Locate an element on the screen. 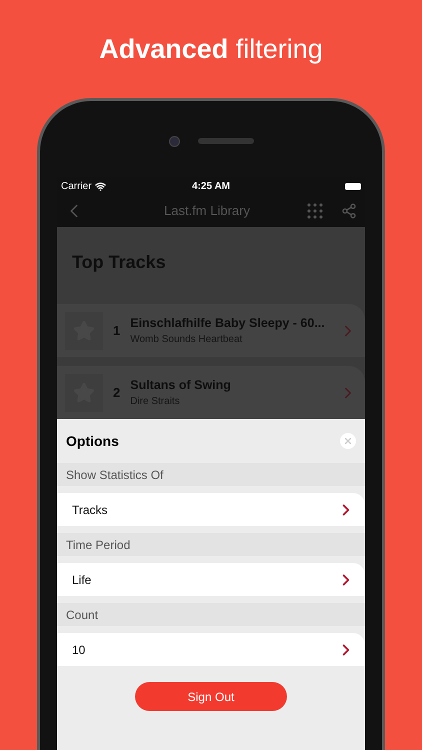  option-row: 10 is located at coordinates (211, 649).